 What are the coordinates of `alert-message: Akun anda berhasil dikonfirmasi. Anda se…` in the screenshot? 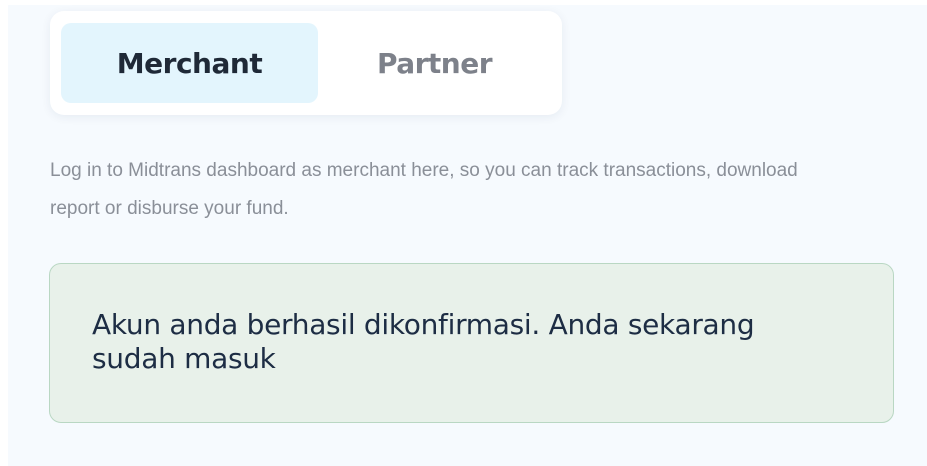 It's located at (423, 341).